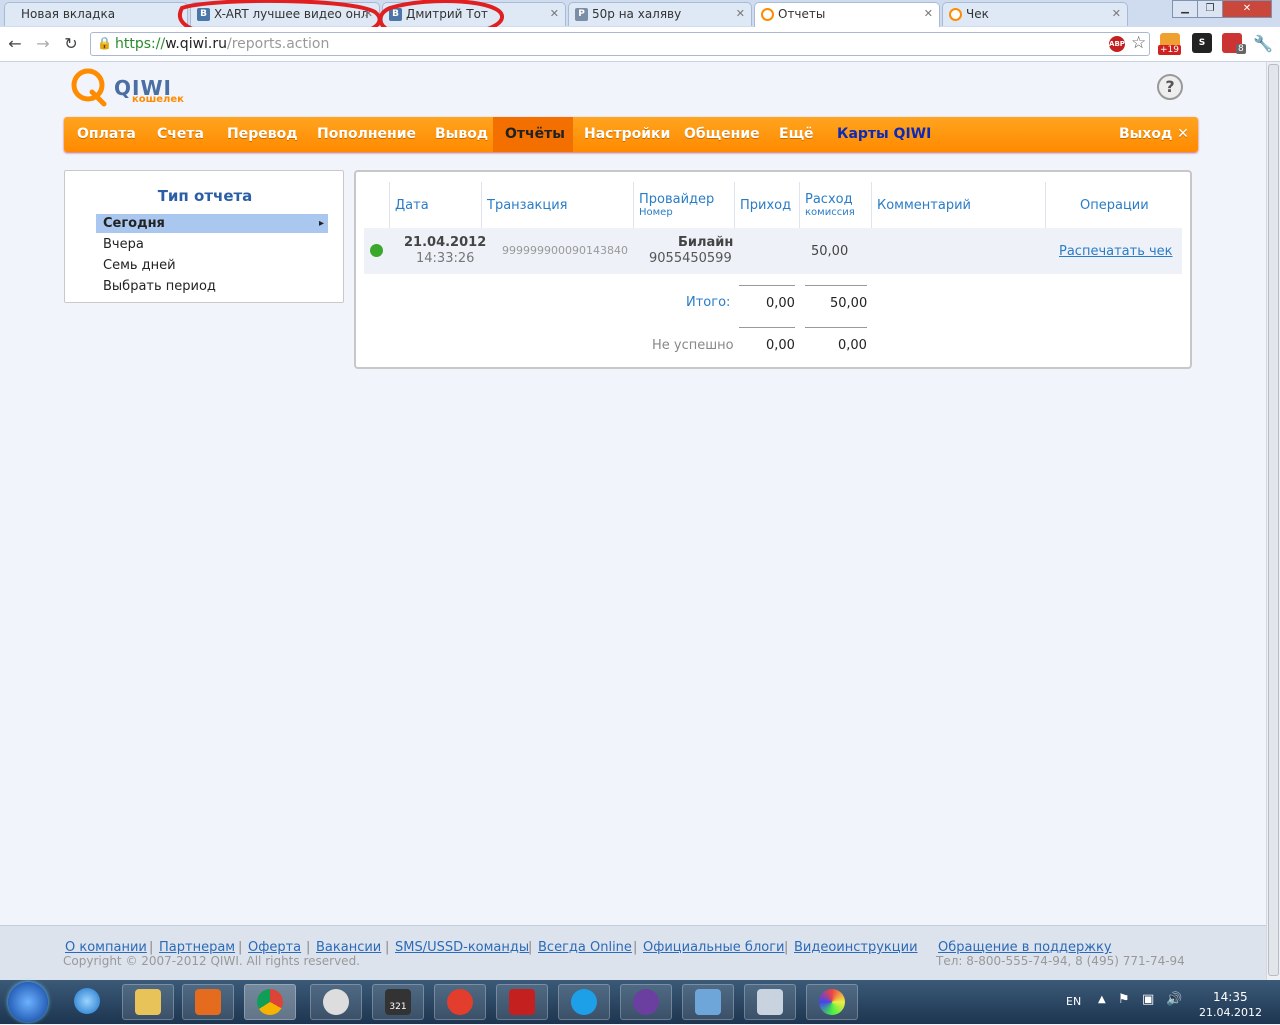 The height and width of the screenshot is (1025, 1280). What do you see at coordinates (924, 206) in the screenshot?
I see `column-header-comment: Комментарий` at bounding box center [924, 206].